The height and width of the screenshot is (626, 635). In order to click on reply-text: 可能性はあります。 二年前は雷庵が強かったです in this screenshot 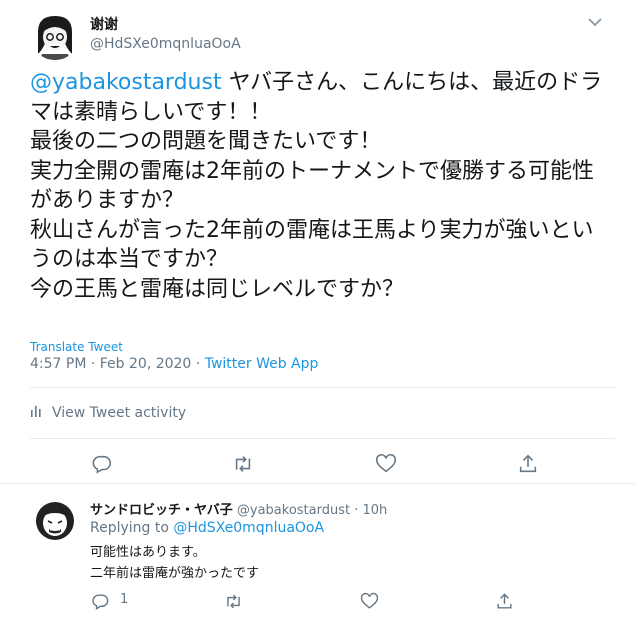, I will do `click(175, 563)`.